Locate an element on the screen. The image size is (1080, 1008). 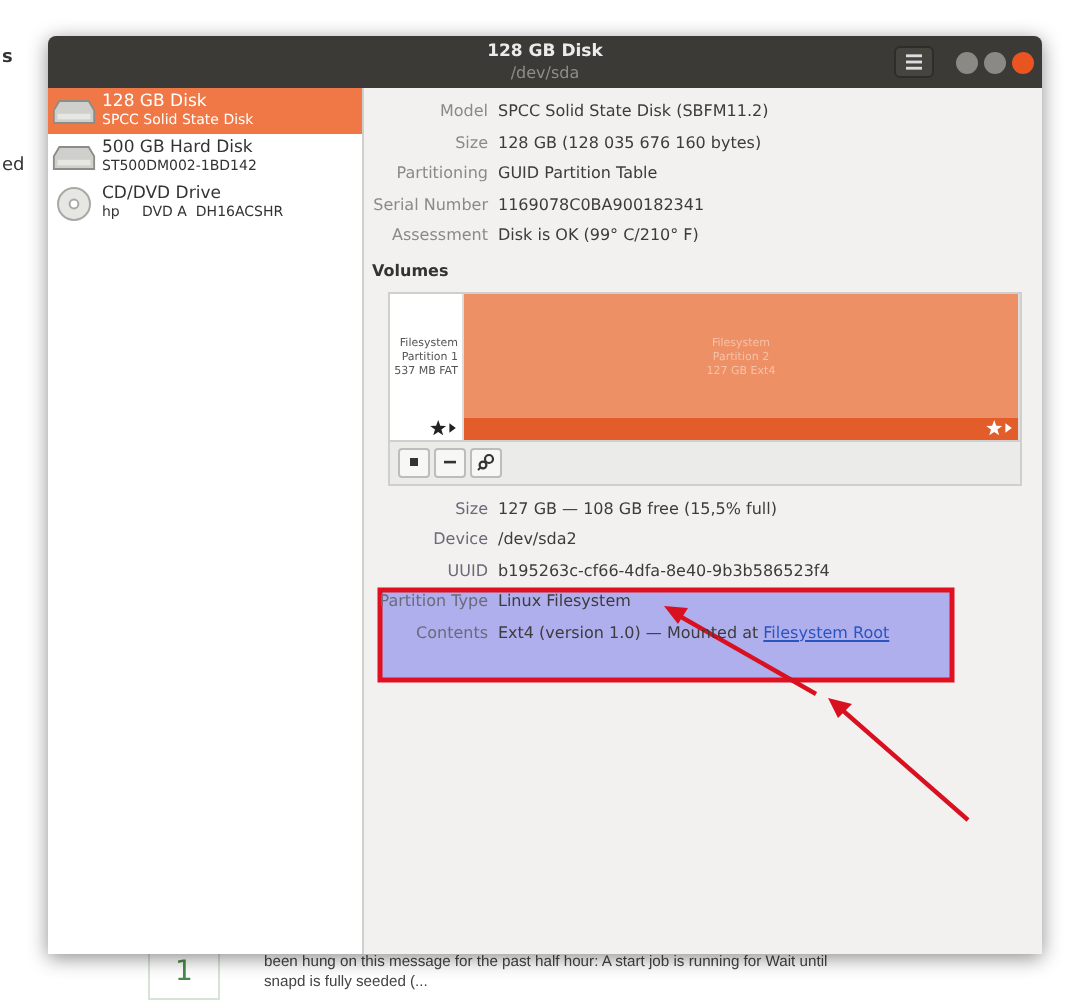
disk-name: 128 GB Disk is located at coordinates (155, 102).